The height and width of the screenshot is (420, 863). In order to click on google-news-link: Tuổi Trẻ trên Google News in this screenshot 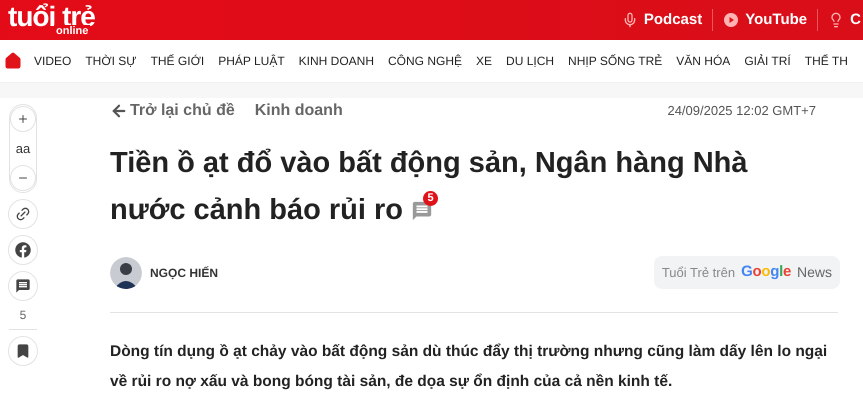, I will do `click(747, 272)`.